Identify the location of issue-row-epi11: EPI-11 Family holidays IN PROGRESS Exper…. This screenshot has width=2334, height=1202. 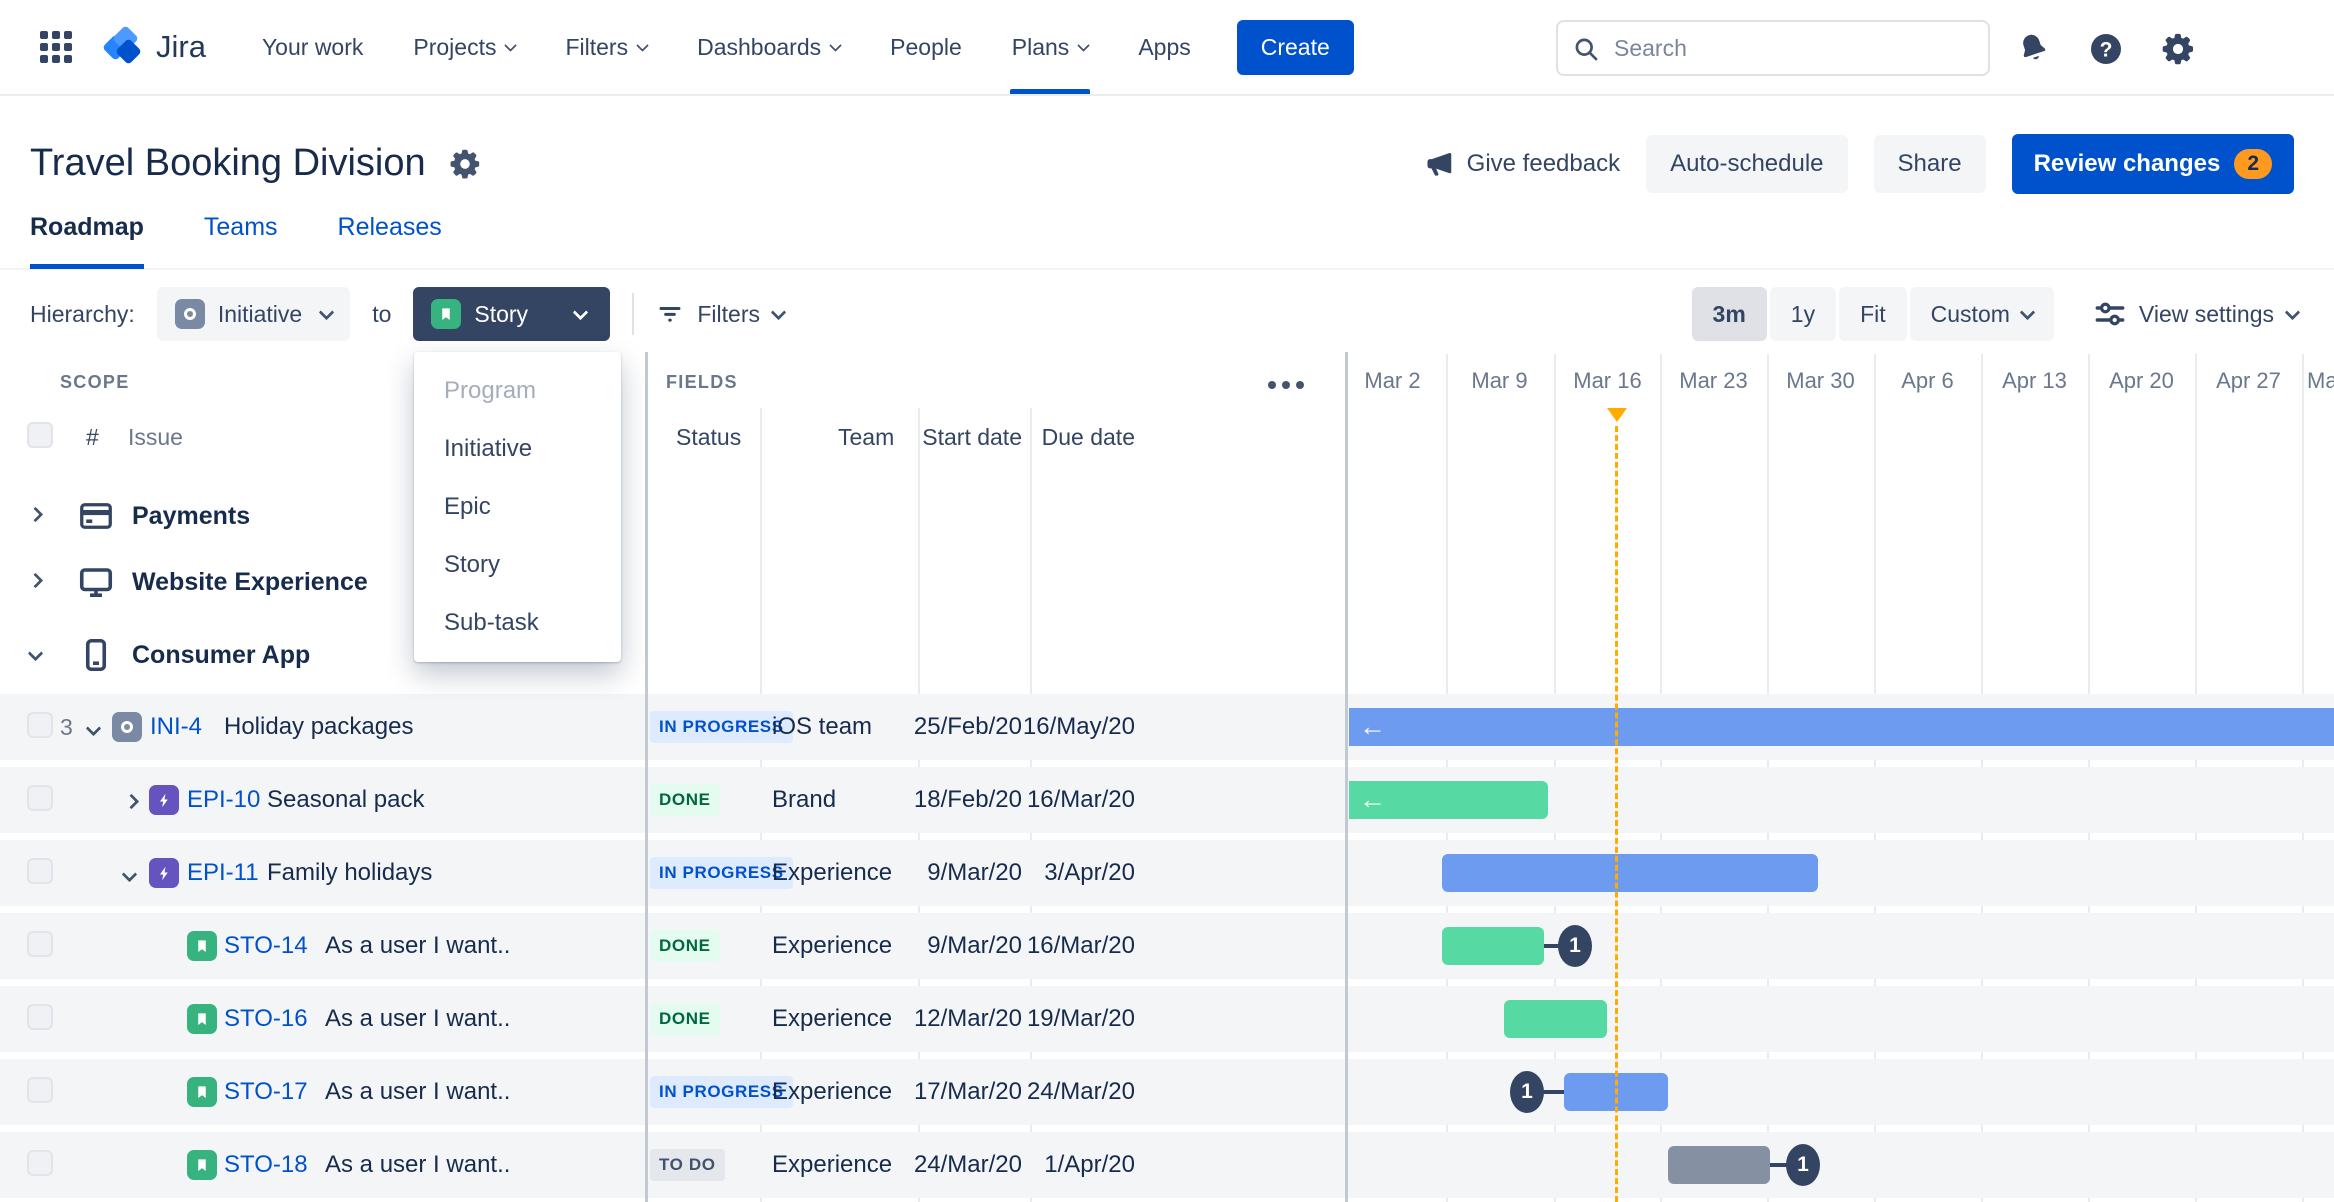
(1167, 873).